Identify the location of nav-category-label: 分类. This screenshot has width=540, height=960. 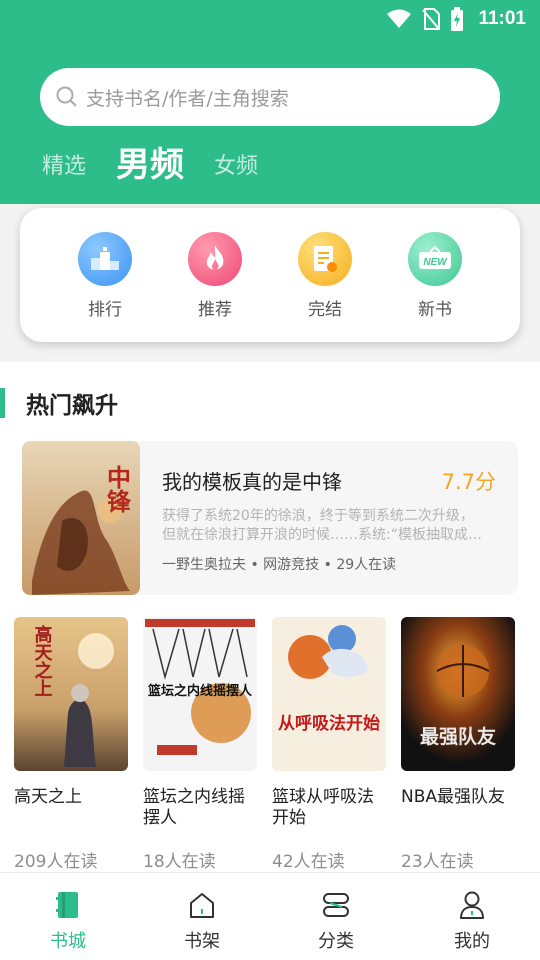
(336, 941).